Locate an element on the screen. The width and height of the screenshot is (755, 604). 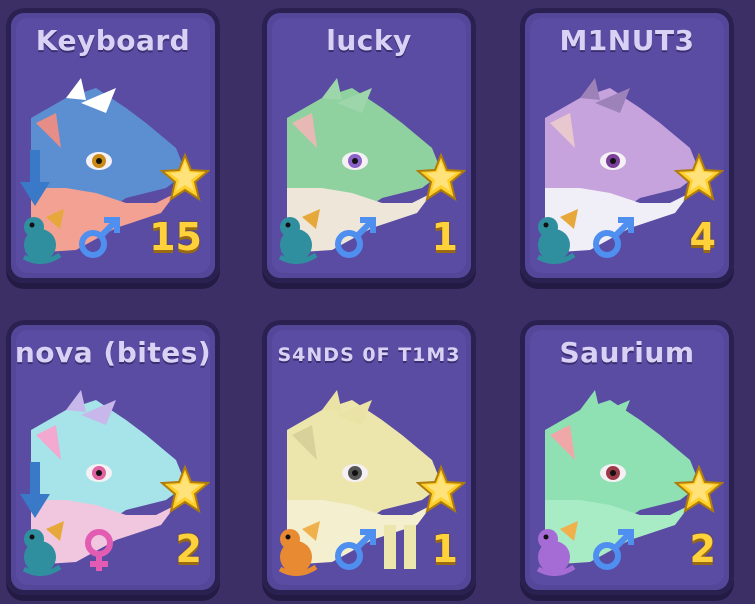
pet-card-1: Keyboard 15 is located at coordinates (113, 145).